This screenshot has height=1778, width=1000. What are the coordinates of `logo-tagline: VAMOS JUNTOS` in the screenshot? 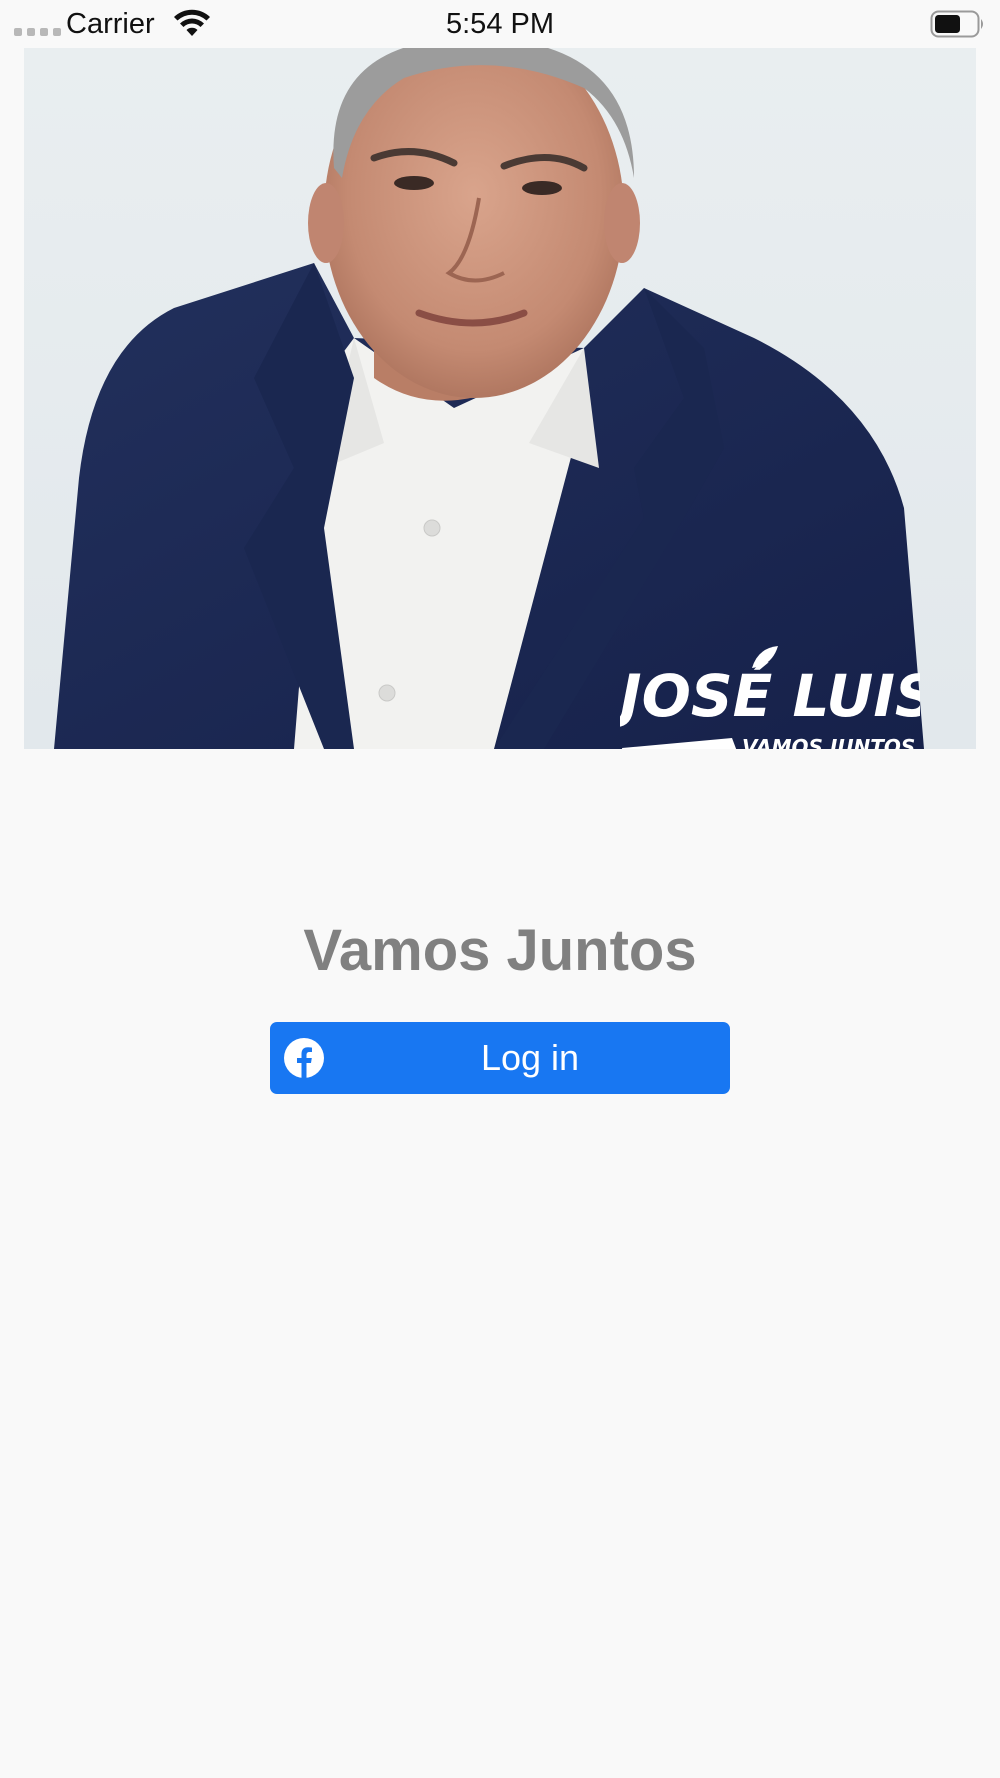 It's located at (828, 742).